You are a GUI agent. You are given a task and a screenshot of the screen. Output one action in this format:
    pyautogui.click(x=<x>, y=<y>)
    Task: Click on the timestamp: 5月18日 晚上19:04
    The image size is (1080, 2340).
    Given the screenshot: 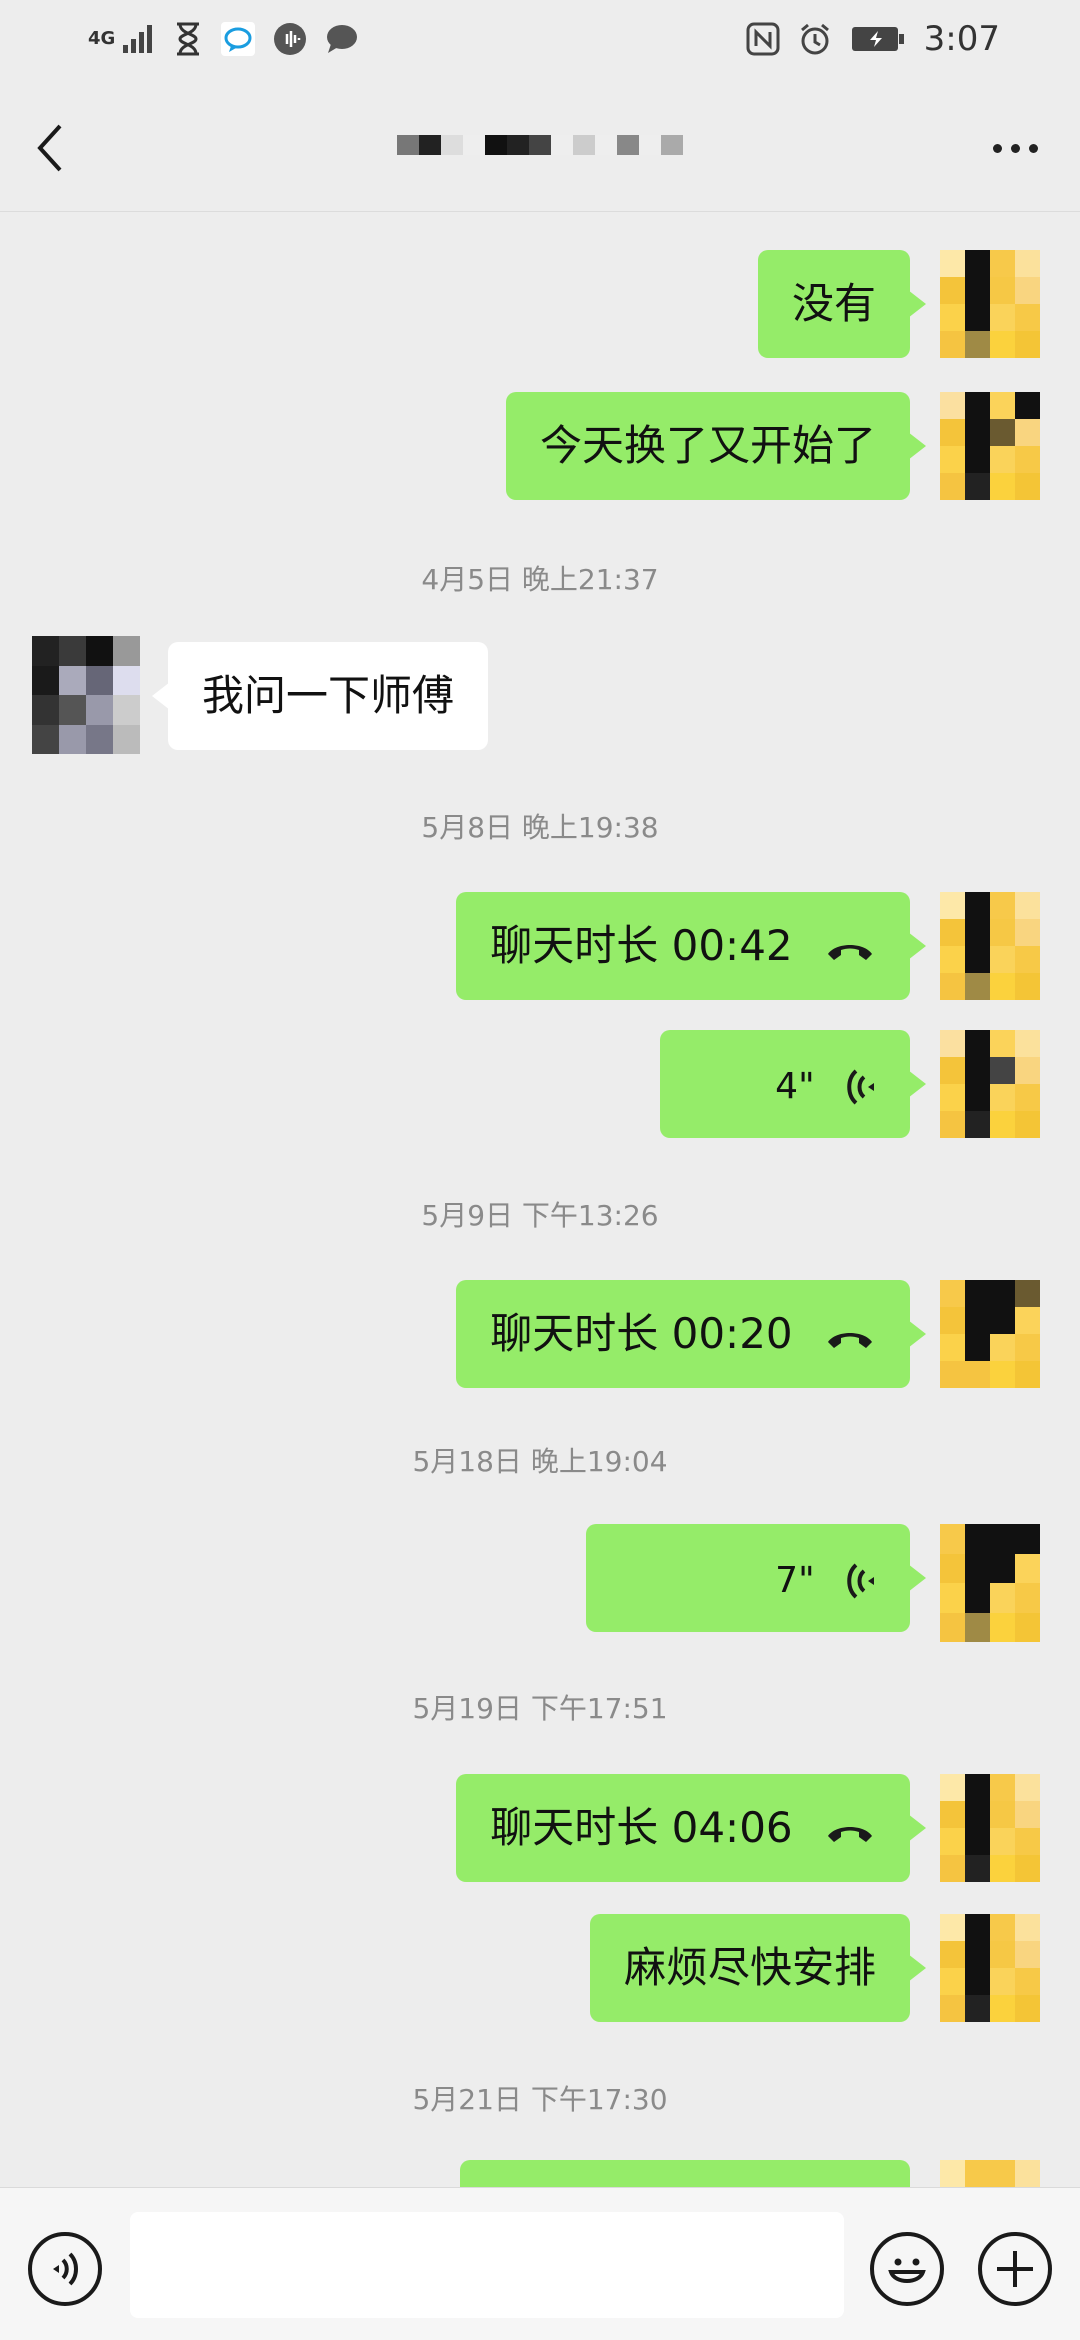 What is the action you would take?
    pyautogui.click(x=540, y=1461)
    